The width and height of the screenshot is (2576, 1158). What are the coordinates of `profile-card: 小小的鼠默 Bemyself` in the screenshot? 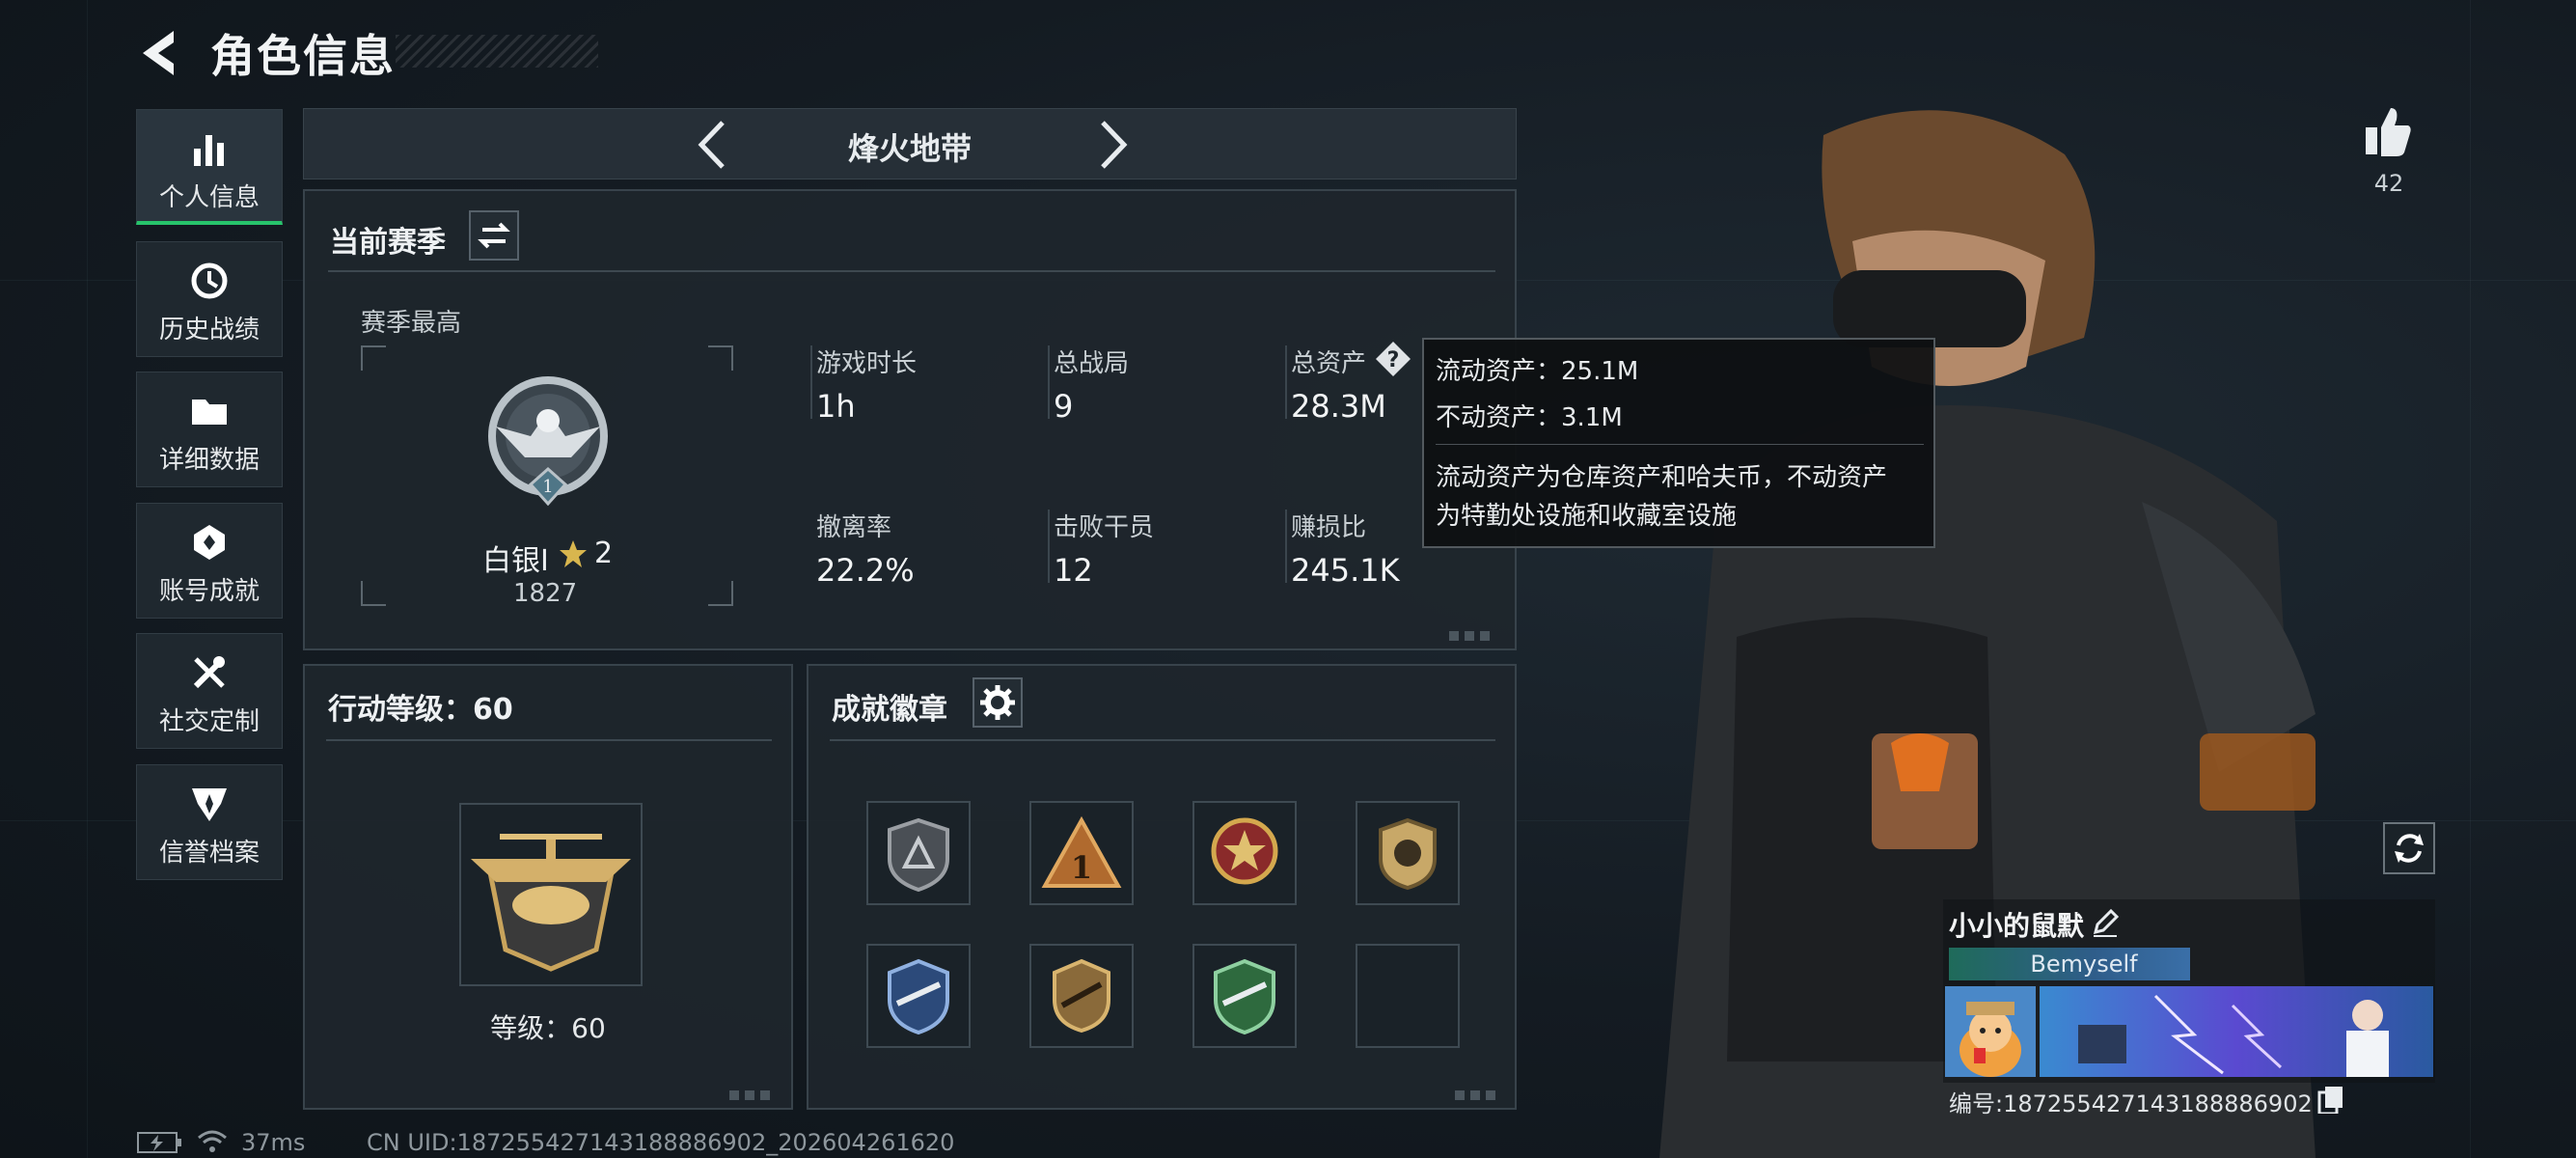 It's located at (2189, 991).